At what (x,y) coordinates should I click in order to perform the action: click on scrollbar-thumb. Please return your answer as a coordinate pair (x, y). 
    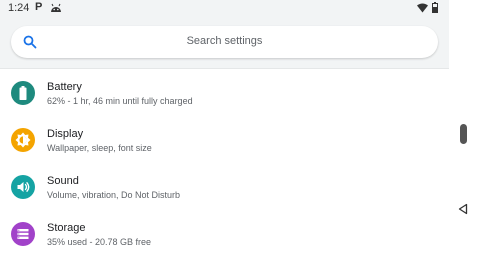
    Looking at the image, I should click on (463, 134).